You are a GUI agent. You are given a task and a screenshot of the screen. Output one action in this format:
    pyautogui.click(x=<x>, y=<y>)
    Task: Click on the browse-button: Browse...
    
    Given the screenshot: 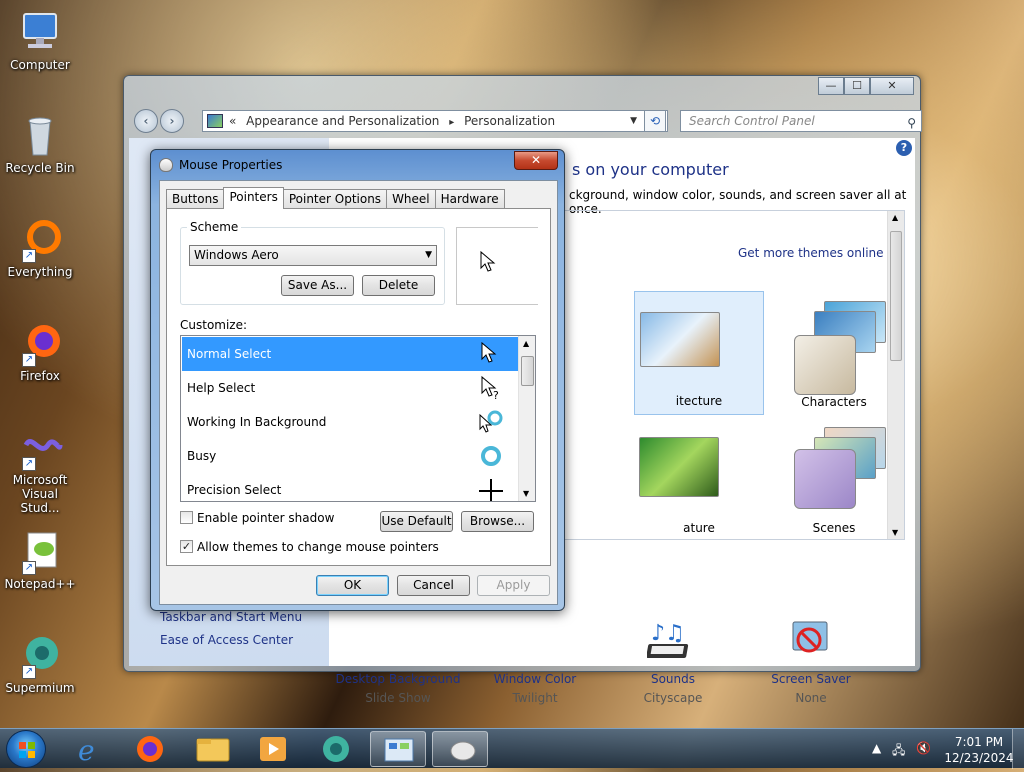 What is the action you would take?
    pyautogui.click(x=497, y=521)
    